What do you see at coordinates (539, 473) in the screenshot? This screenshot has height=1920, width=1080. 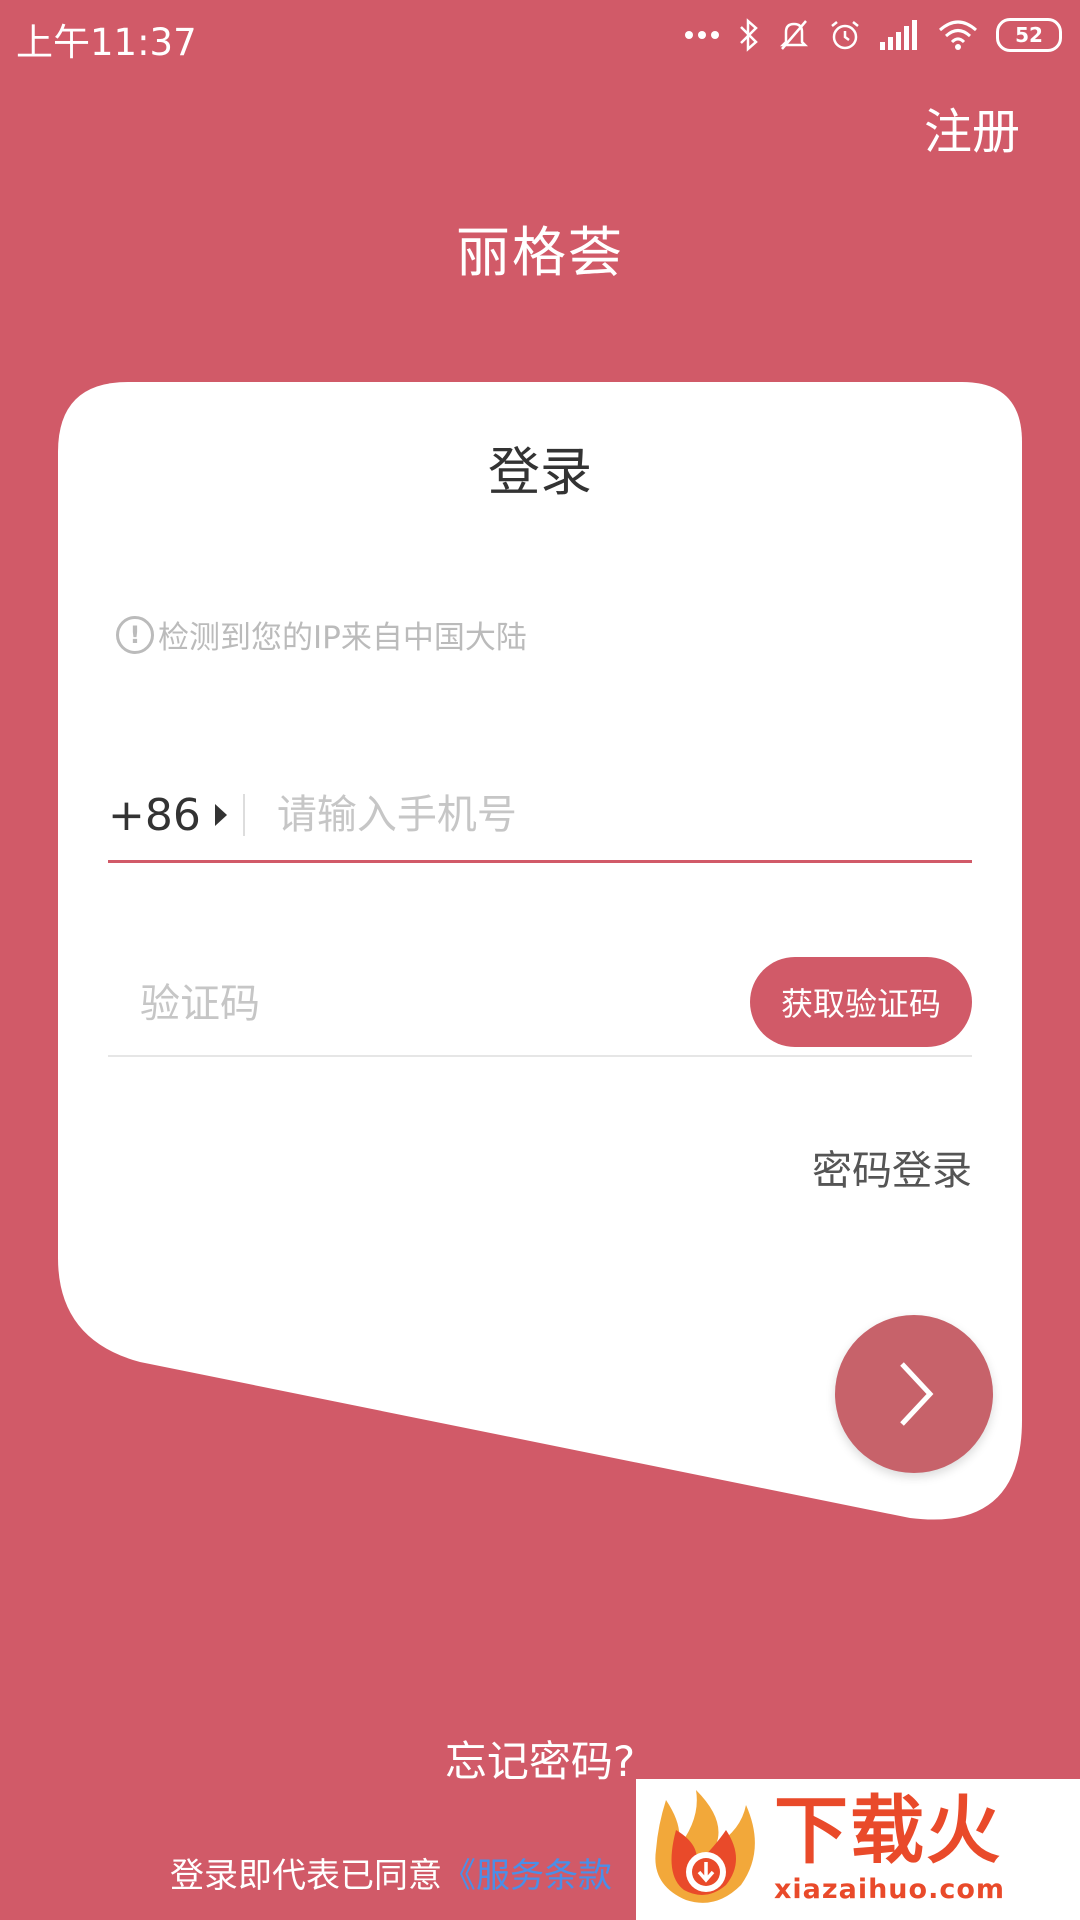 I see `login-title: 登录` at bounding box center [539, 473].